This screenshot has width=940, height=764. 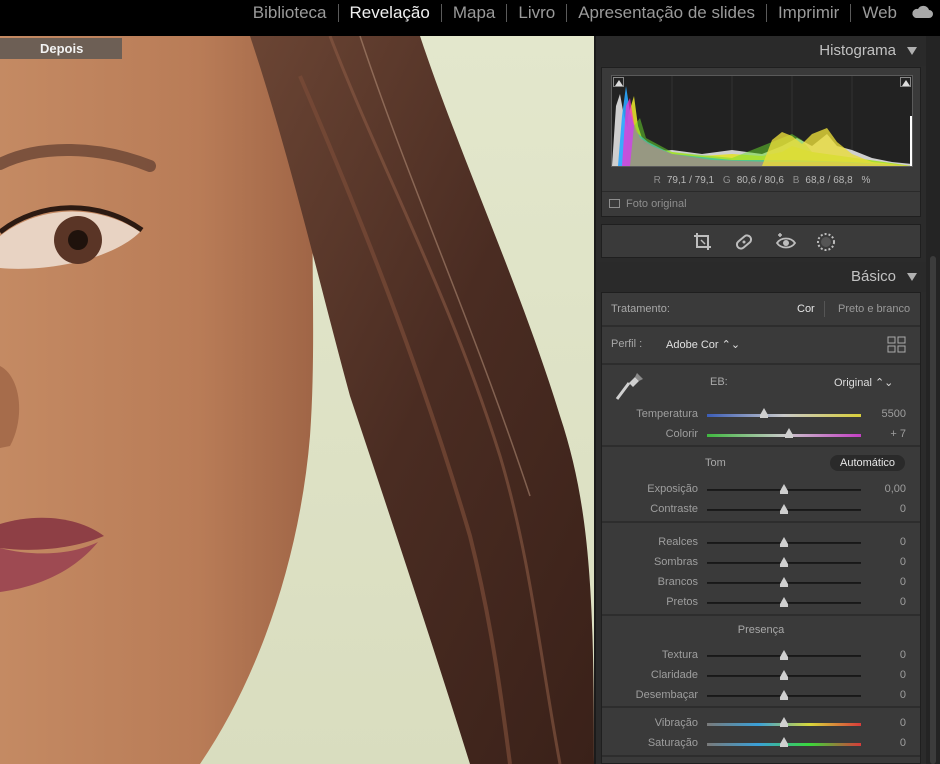 I want to click on claridade-track, so click(x=784, y=675).